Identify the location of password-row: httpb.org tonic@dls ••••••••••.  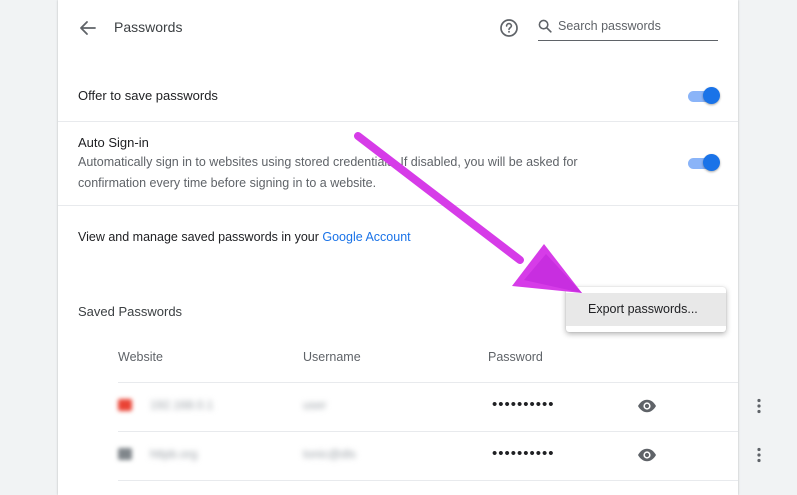
(439, 455).